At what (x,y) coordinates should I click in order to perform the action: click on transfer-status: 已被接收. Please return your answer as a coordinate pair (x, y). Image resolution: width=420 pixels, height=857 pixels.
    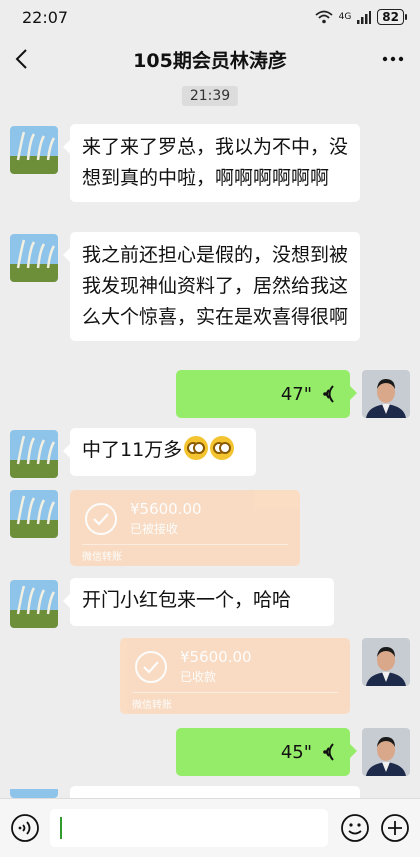
    Looking at the image, I should click on (154, 529).